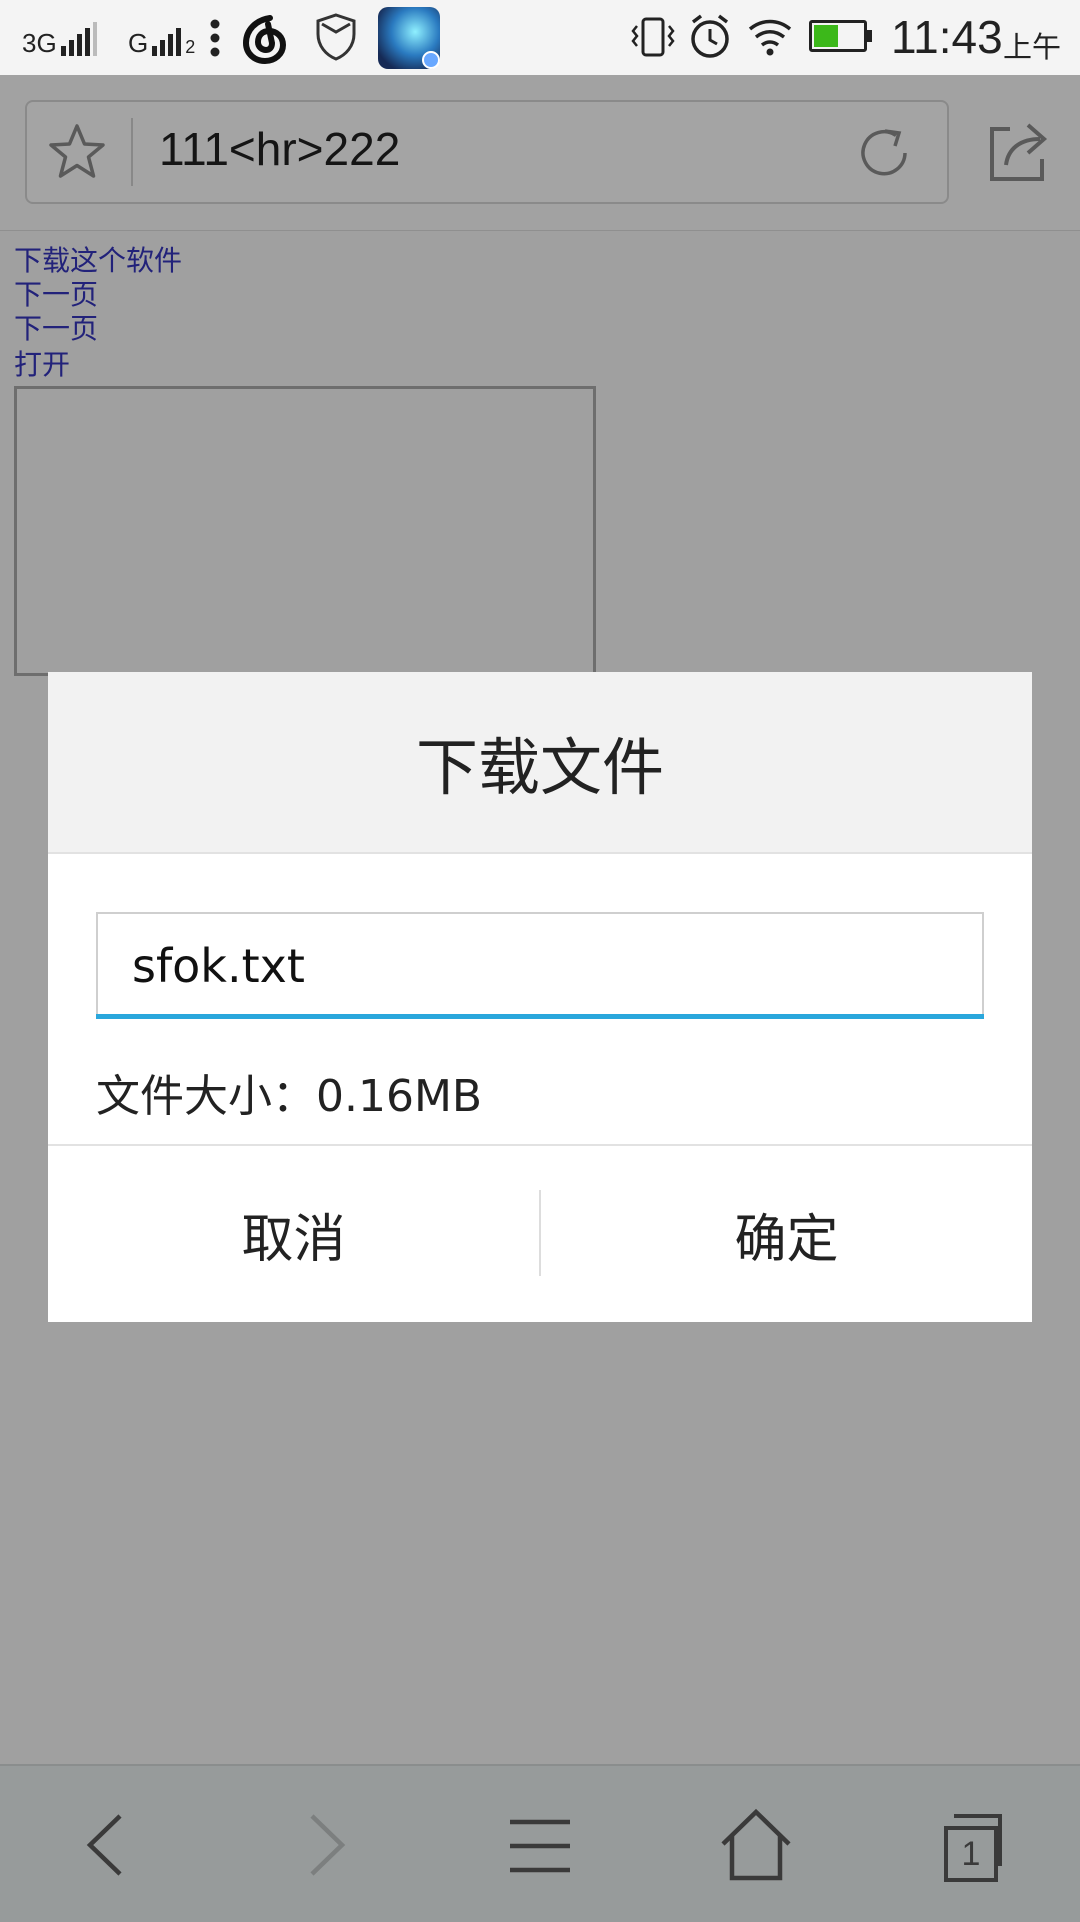  I want to click on open-link: 打开, so click(42, 365).